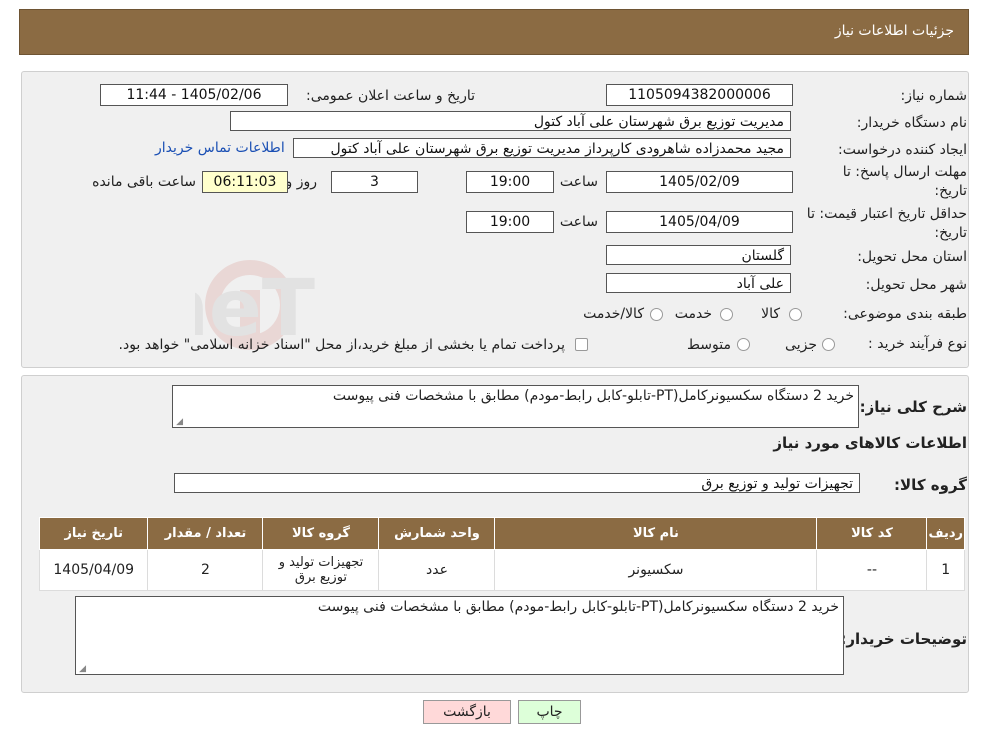  I want to click on goods-group-label: گروه کالا:, so click(930, 485).